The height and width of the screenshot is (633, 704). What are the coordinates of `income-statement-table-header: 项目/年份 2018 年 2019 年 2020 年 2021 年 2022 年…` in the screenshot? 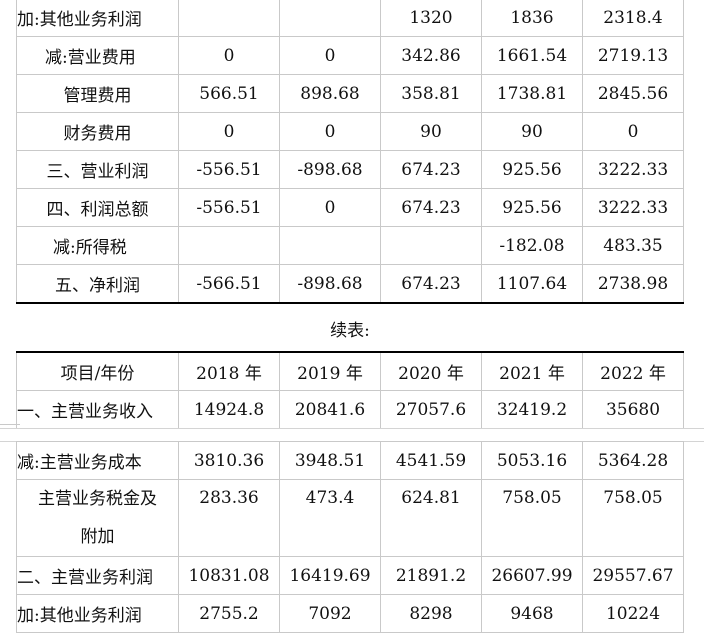 It's located at (350, 390).